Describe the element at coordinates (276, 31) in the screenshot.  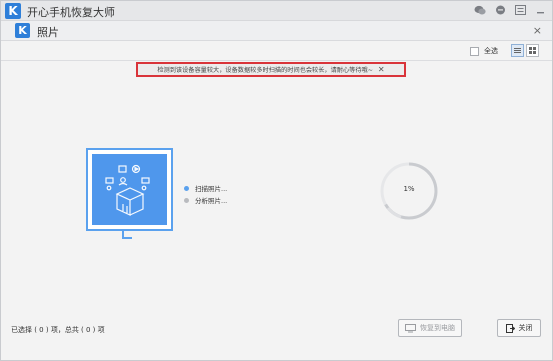
I see `tab-bar: K 照片 ×` at that location.